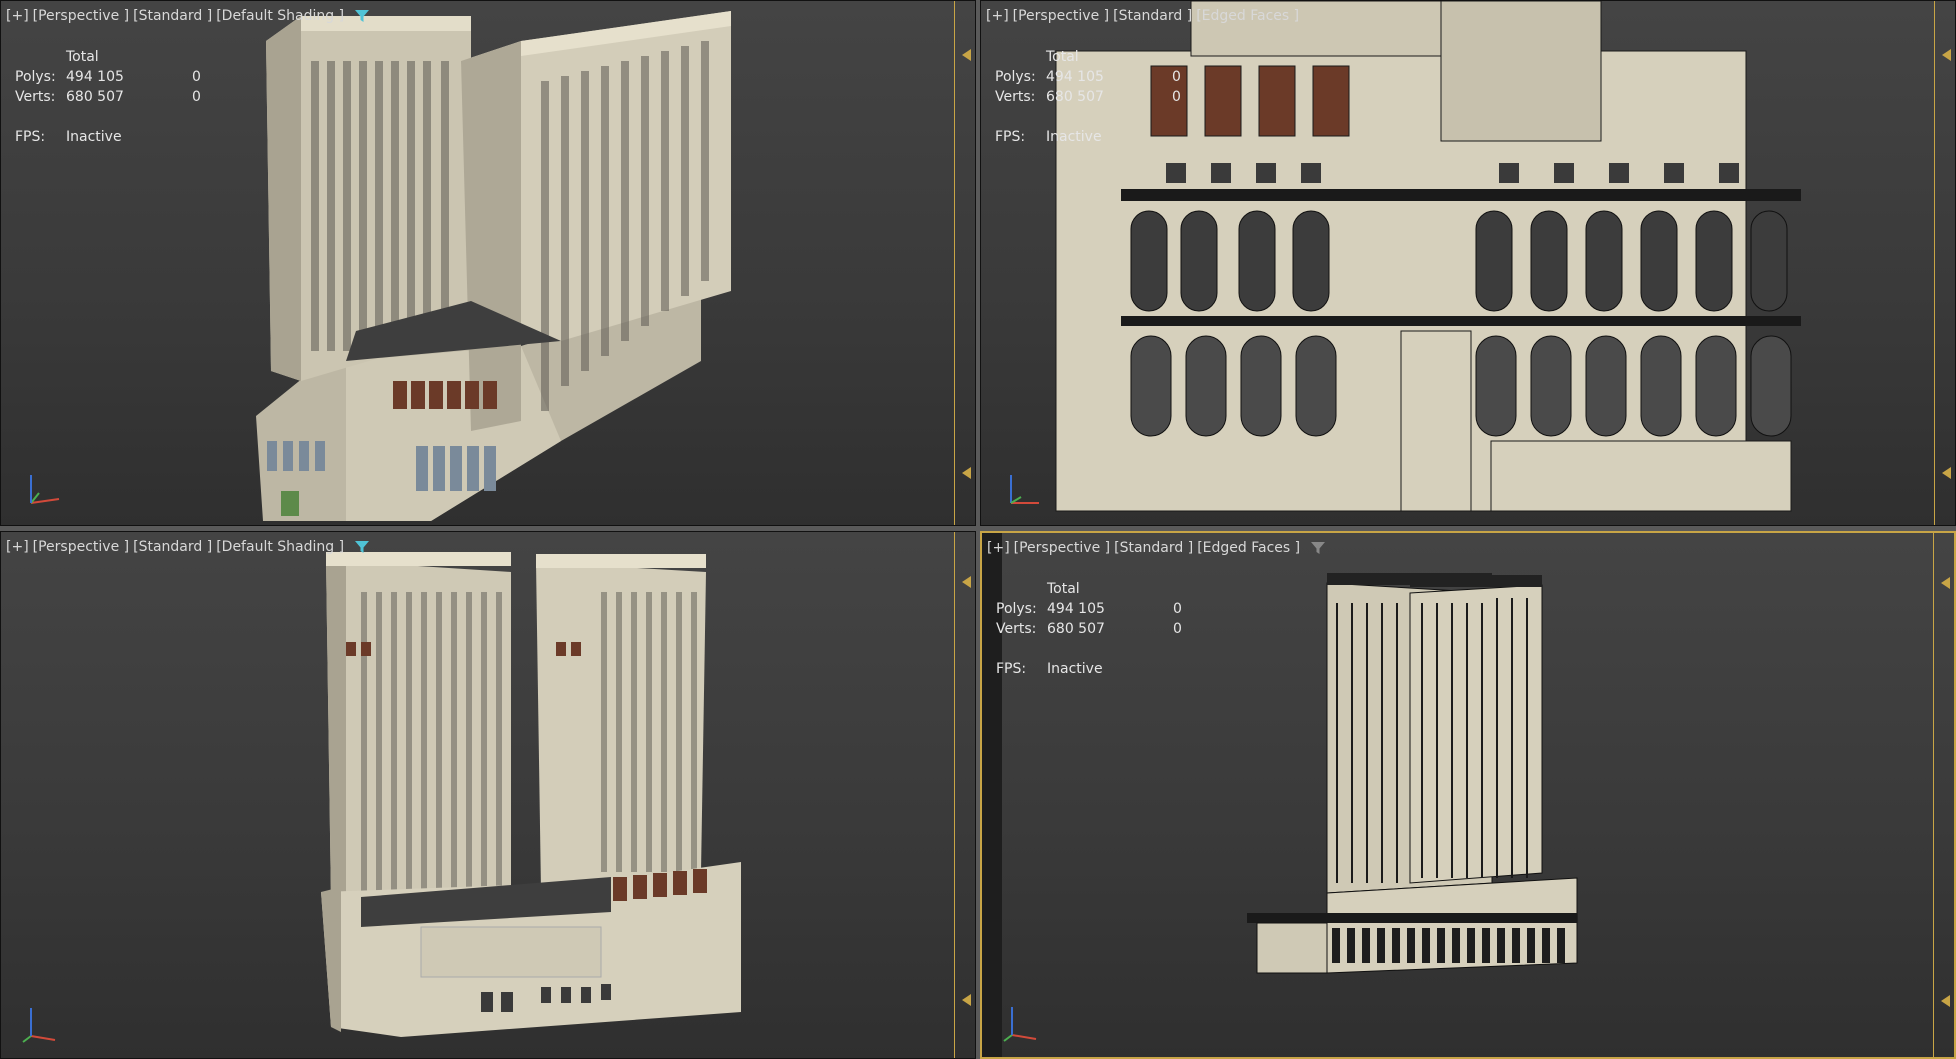 Image resolution: width=1956 pixels, height=1059 pixels. What do you see at coordinates (978, 528) in the screenshot?
I see `viewport-splitter-horizontal` at bounding box center [978, 528].